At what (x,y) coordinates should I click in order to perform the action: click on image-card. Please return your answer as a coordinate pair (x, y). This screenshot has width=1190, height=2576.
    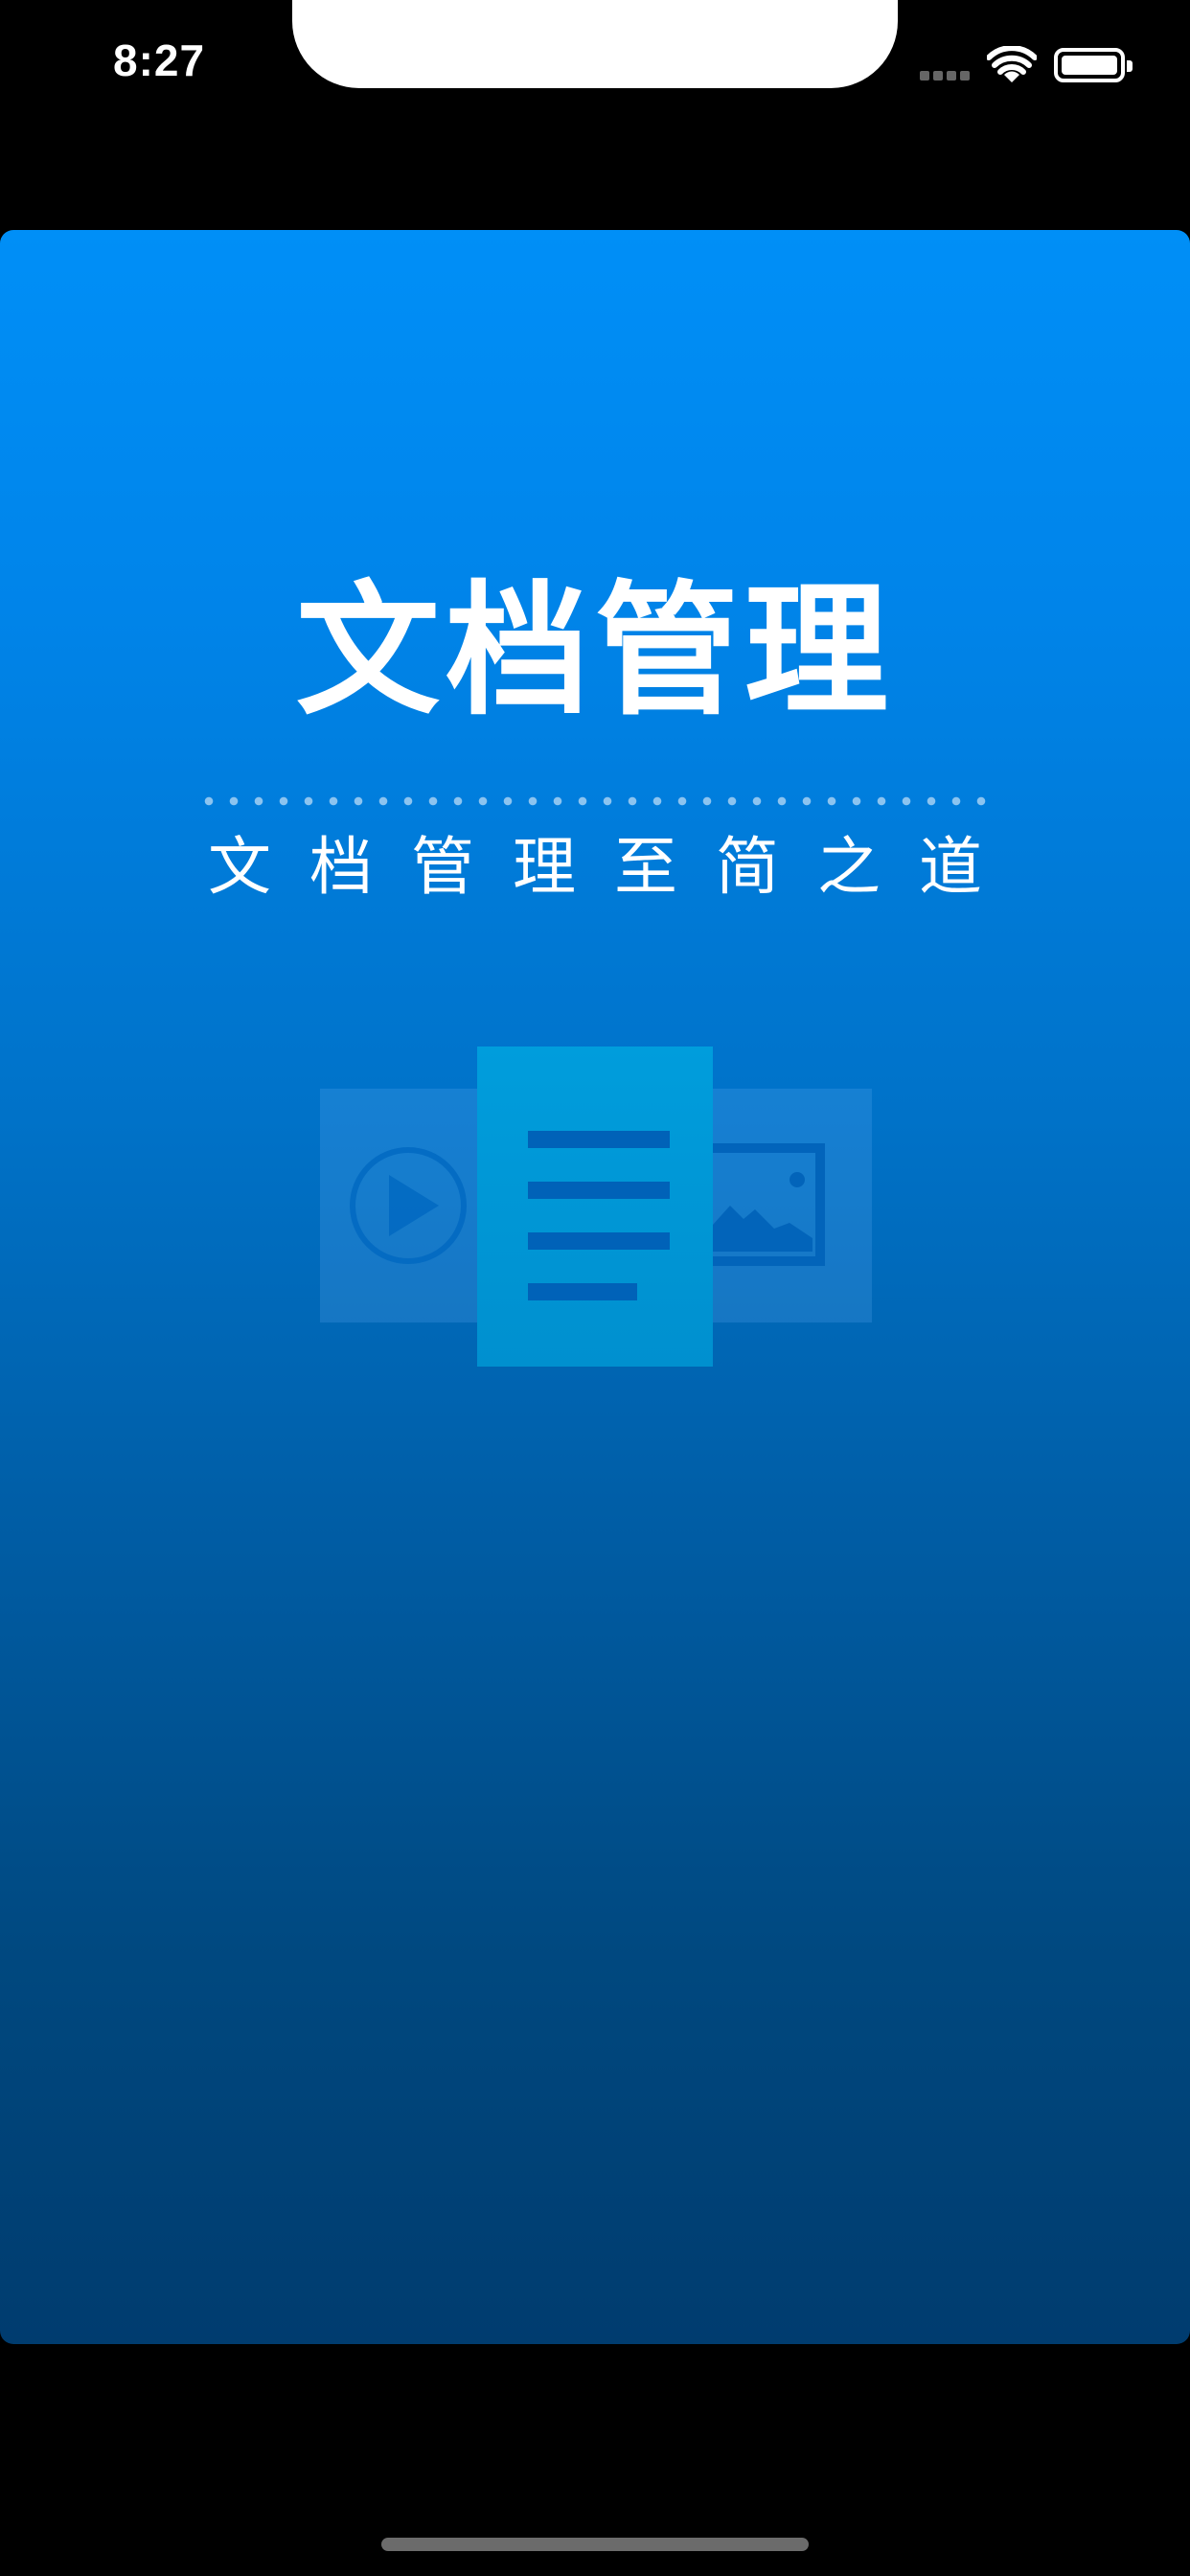
    Looking at the image, I should click on (780, 1205).